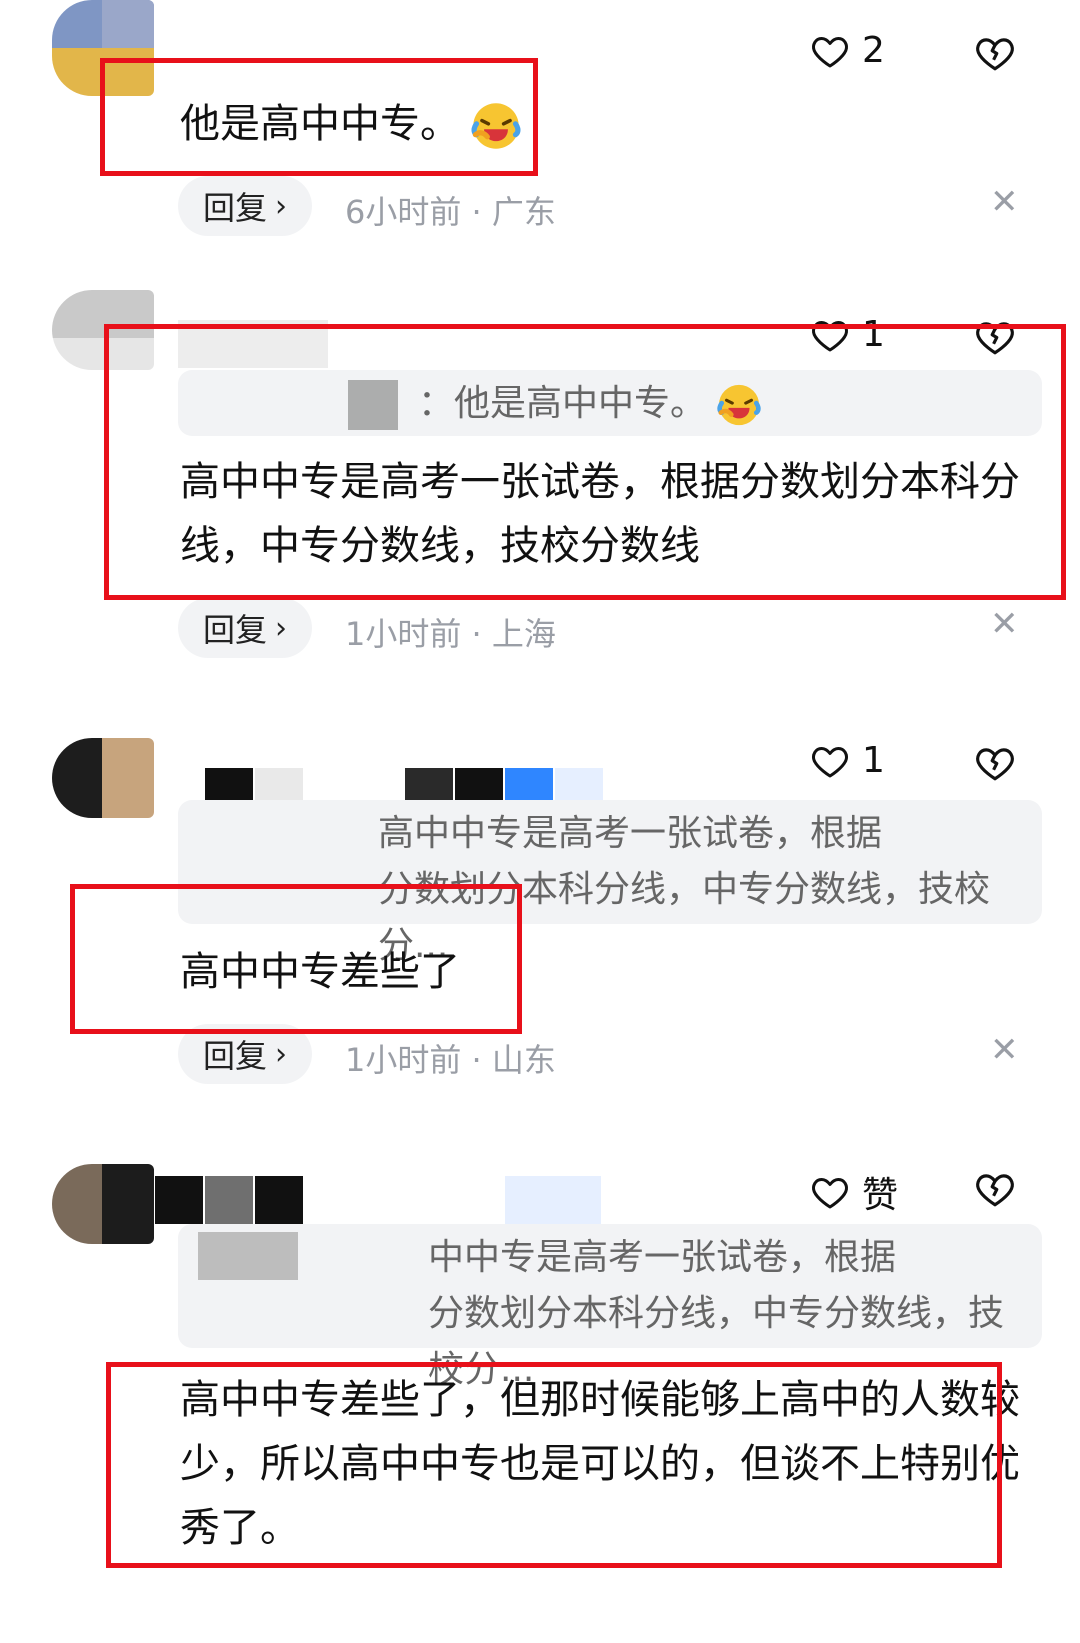  I want to click on comment-meta: 1小时前 · 上海, so click(450, 634).